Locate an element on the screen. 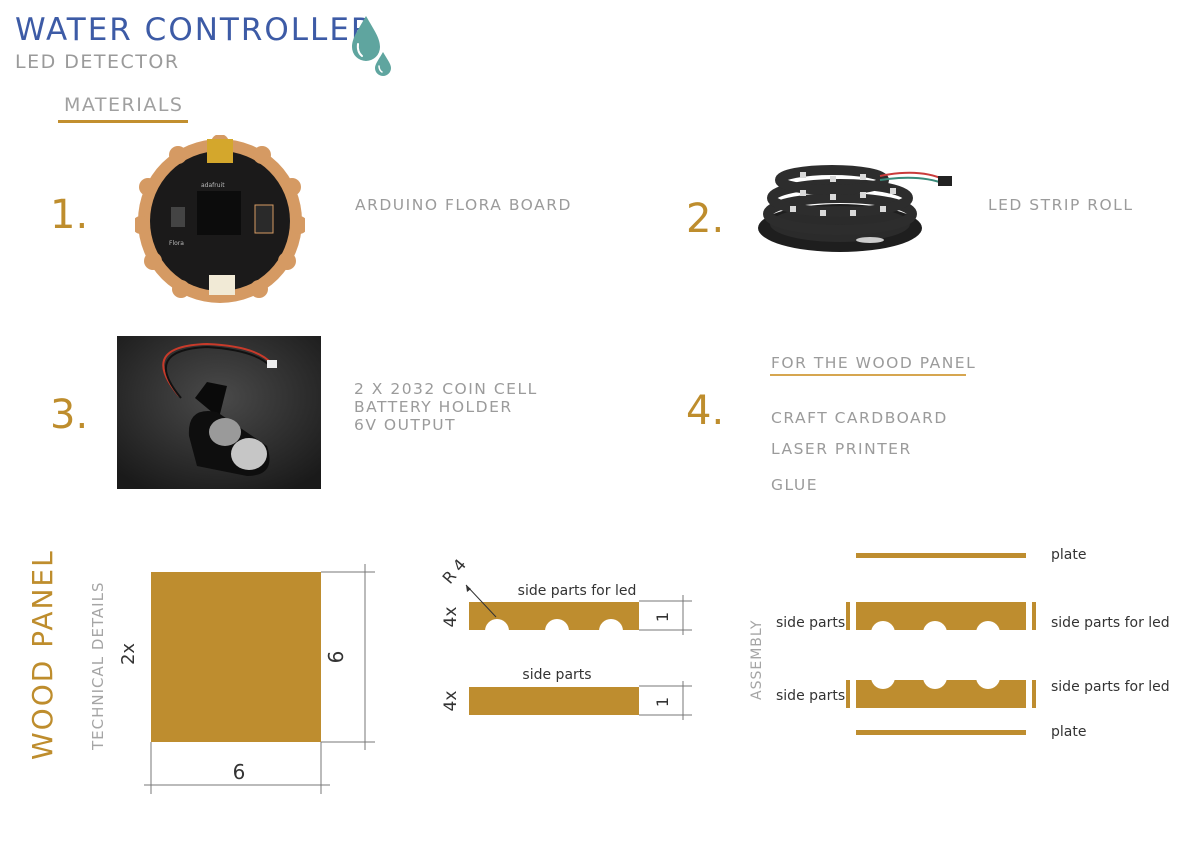  item-number-4: 4. is located at coordinates (705, 411).